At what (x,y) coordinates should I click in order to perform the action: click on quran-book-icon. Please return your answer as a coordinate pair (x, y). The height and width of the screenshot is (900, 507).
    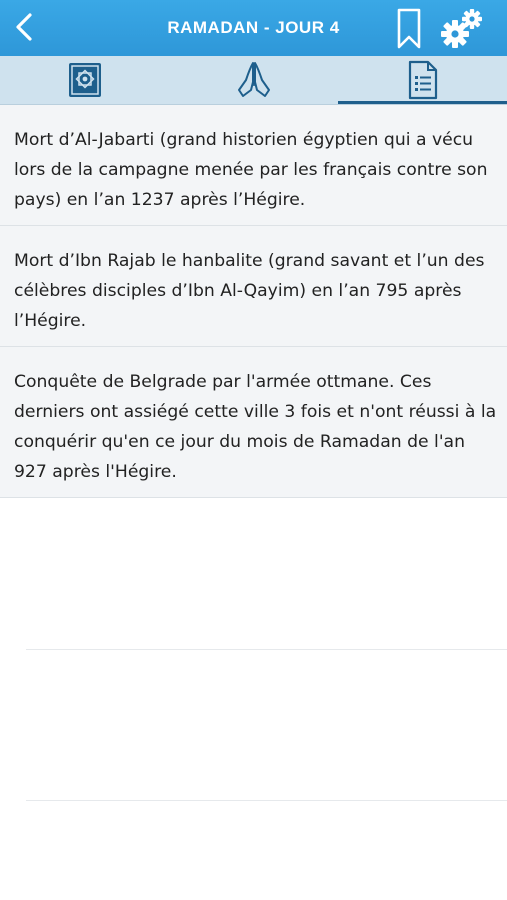
    Looking at the image, I should click on (84, 80).